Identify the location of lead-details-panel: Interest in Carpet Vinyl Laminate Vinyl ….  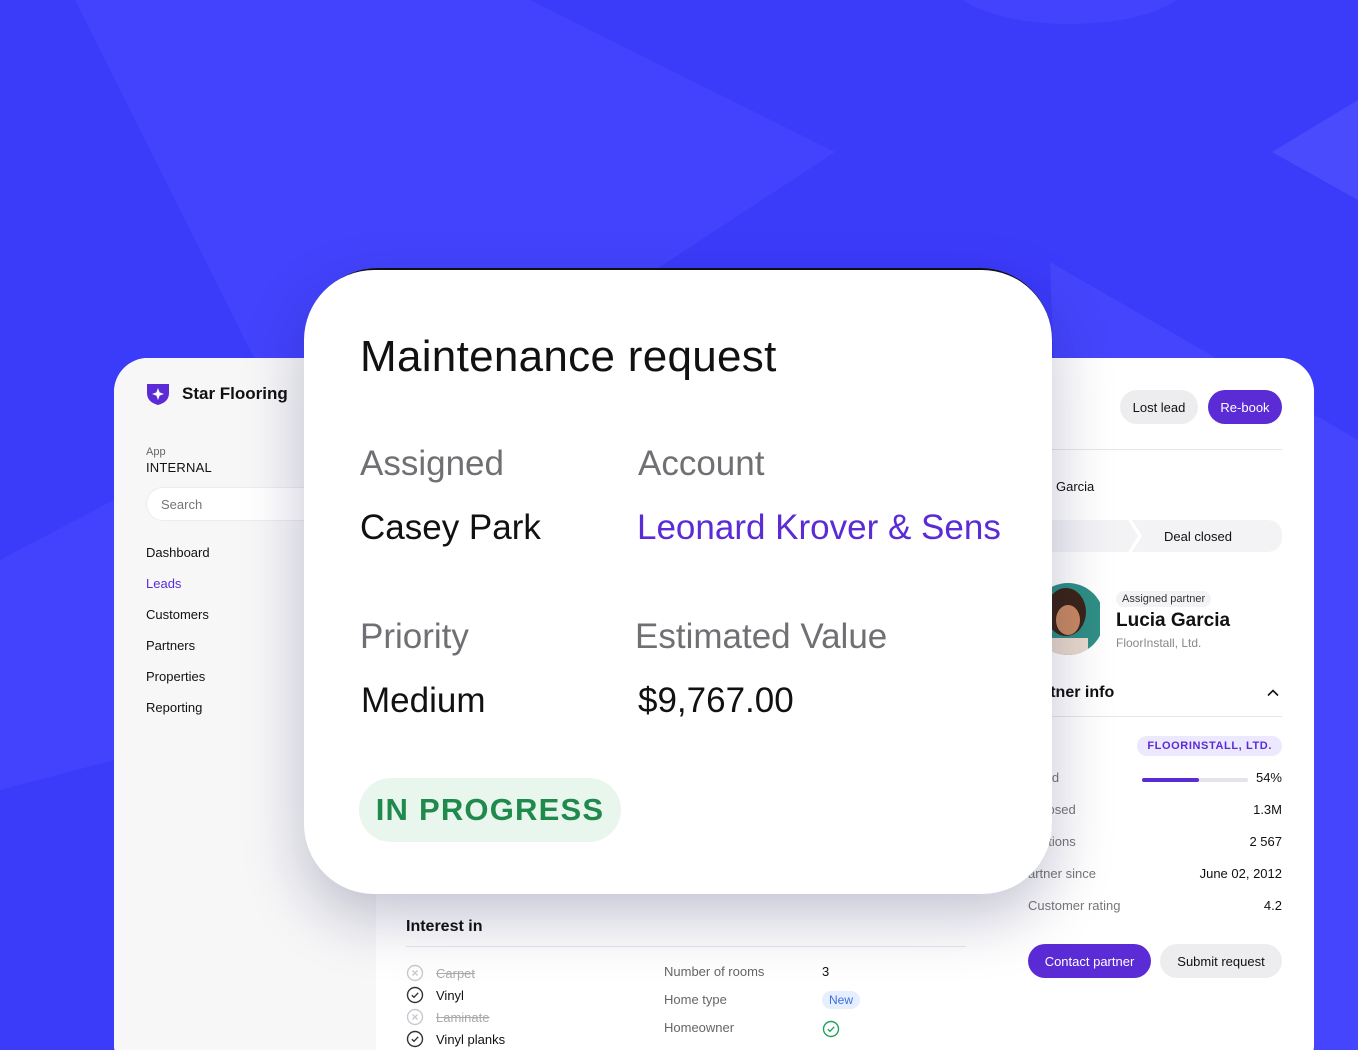
(686, 969).